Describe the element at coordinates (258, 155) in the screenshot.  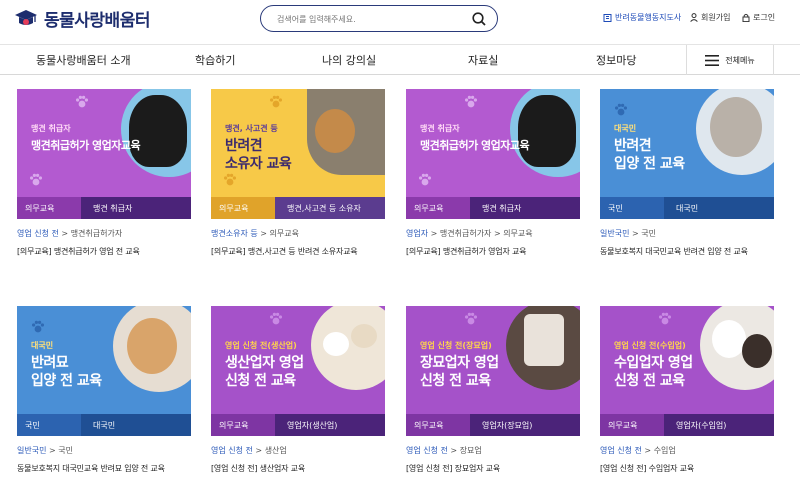
I see `thumb-title: 반려견 소유자 교육` at that location.